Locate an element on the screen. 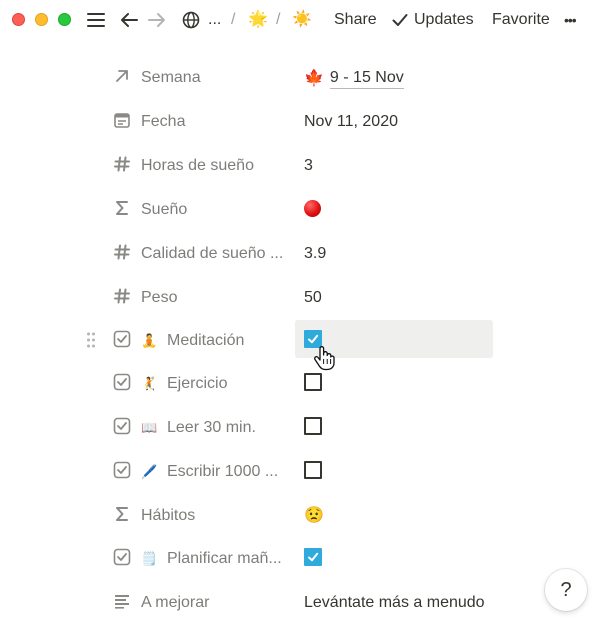 The image size is (600, 625). back-arrow-icon is located at coordinates (129, 20).